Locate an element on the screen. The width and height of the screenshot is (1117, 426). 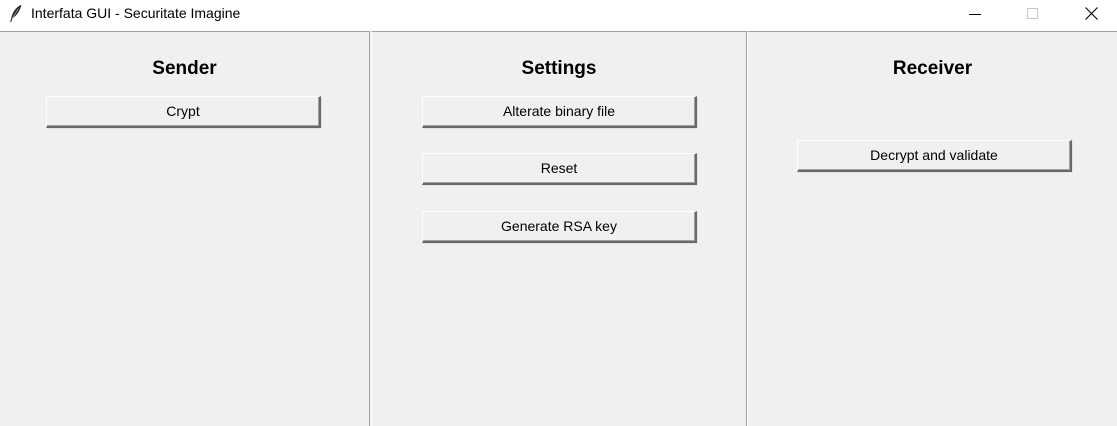
close-button is located at coordinates (1090, 15).